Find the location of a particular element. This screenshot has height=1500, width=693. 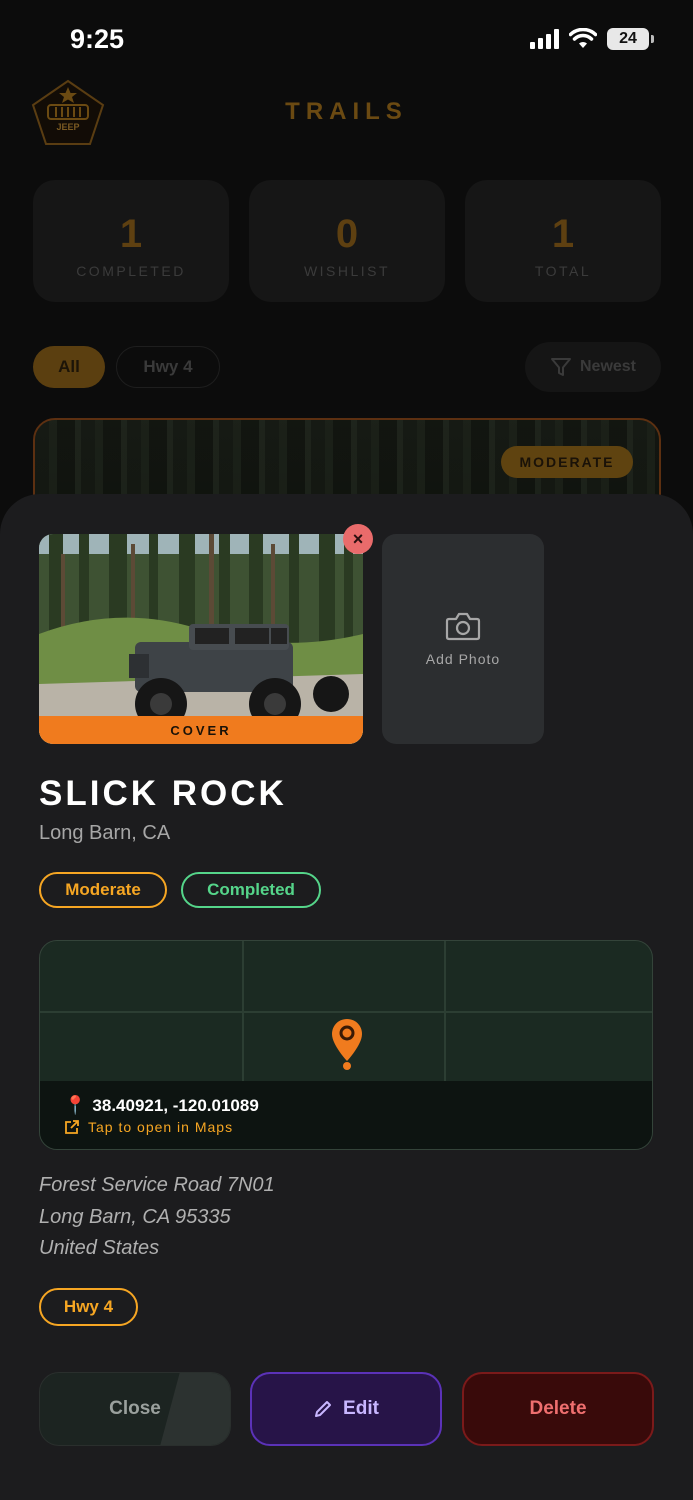

difficulty-badge: MODERATE is located at coordinates (567, 462).